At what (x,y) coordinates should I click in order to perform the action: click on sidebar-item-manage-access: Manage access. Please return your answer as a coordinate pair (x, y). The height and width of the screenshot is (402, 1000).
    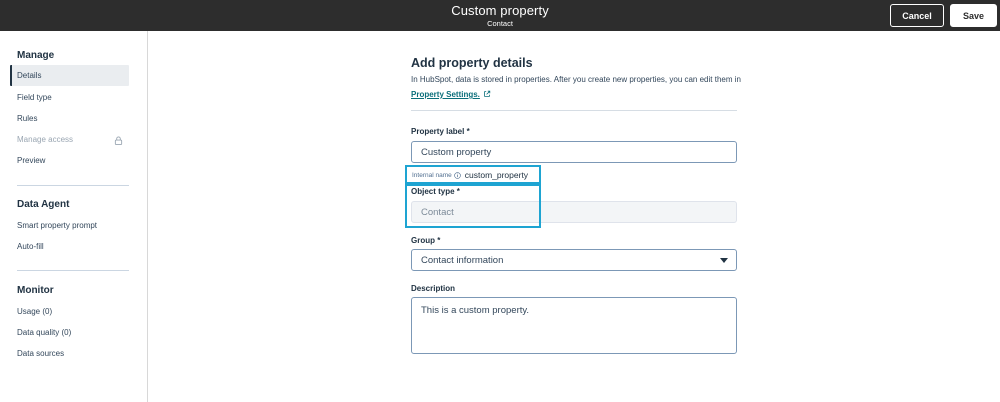
    Looking at the image, I should click on (45, 139).